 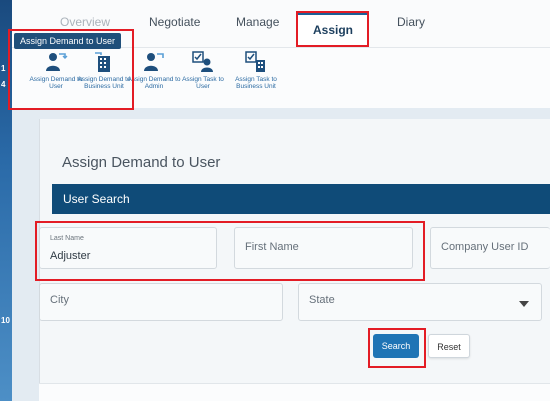 I want to click on tab-overview: Overview, so click(x=85, y=22).